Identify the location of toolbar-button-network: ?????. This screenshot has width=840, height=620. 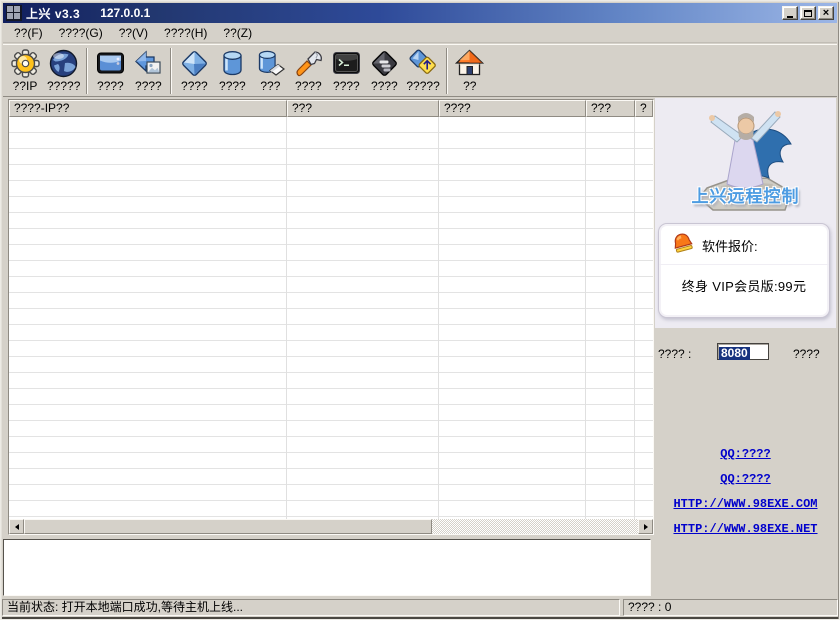
(63, 69).